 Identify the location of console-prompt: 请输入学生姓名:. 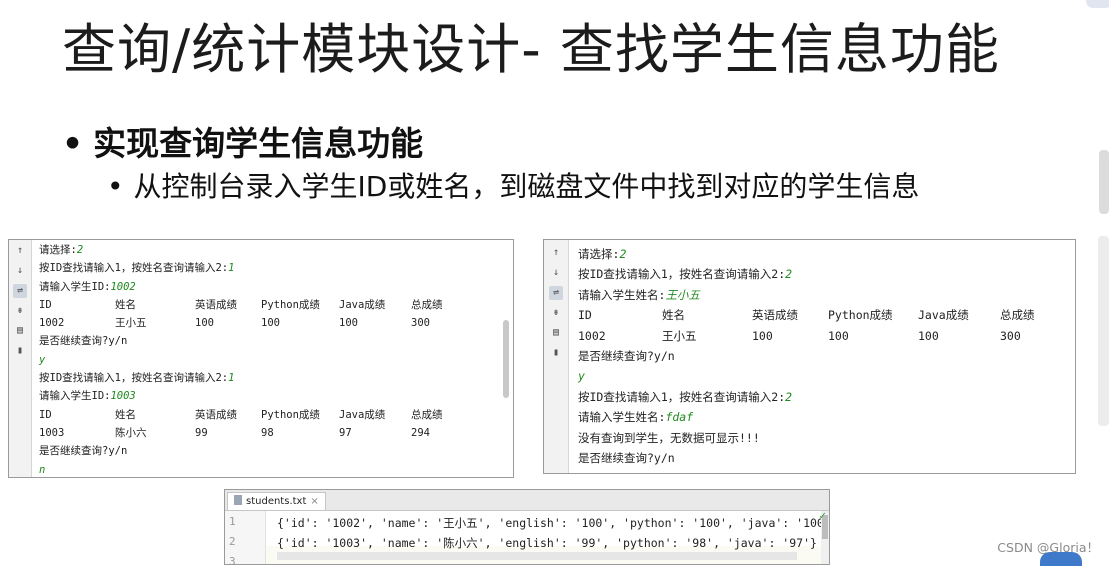
(622, 294).